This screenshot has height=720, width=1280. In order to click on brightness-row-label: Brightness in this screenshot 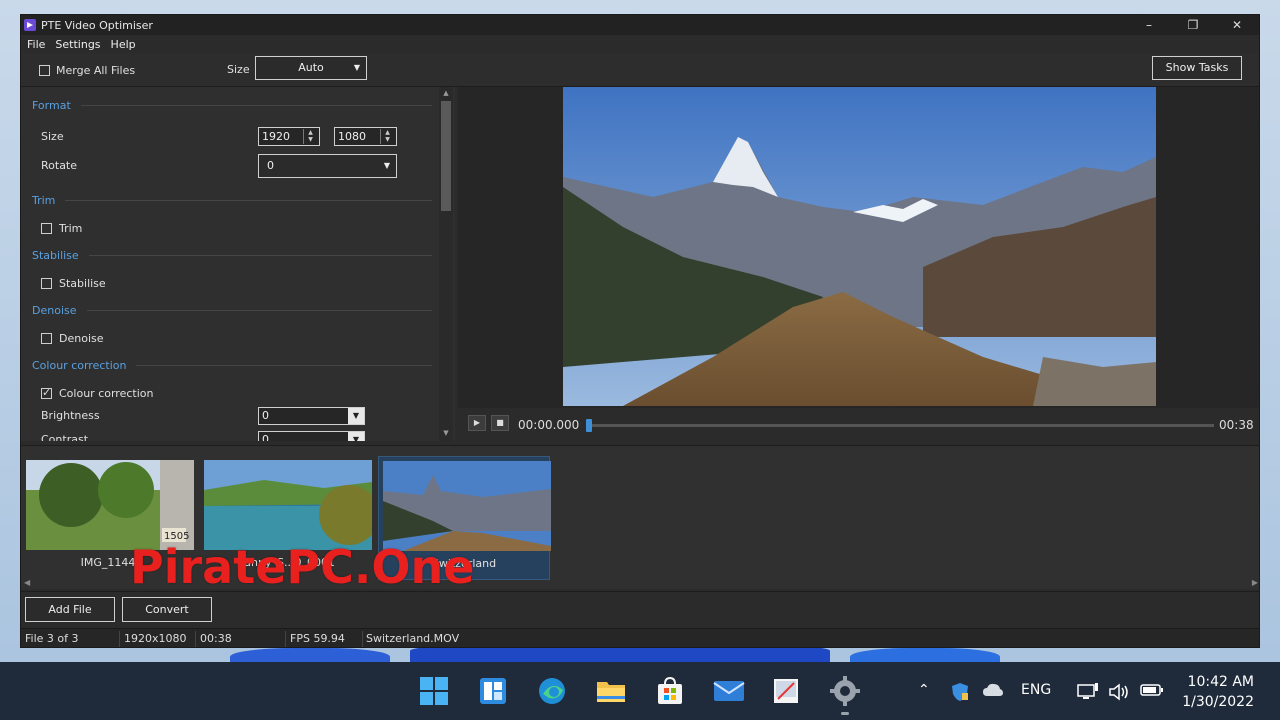, I will do `click(70, 415)`.